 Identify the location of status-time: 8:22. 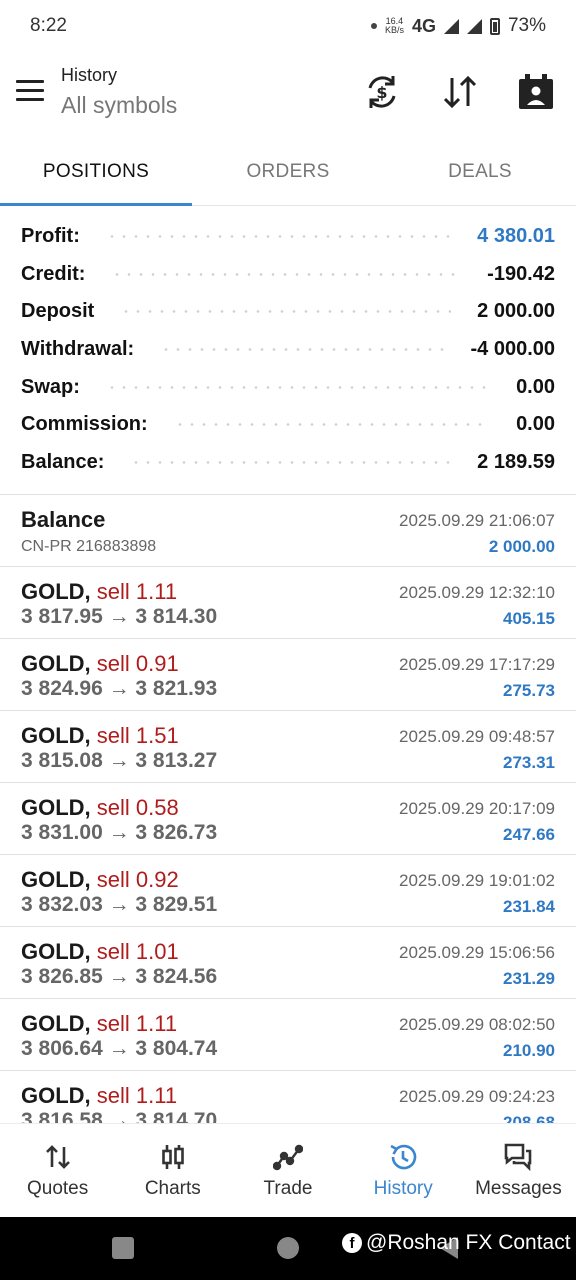
(48, 25).